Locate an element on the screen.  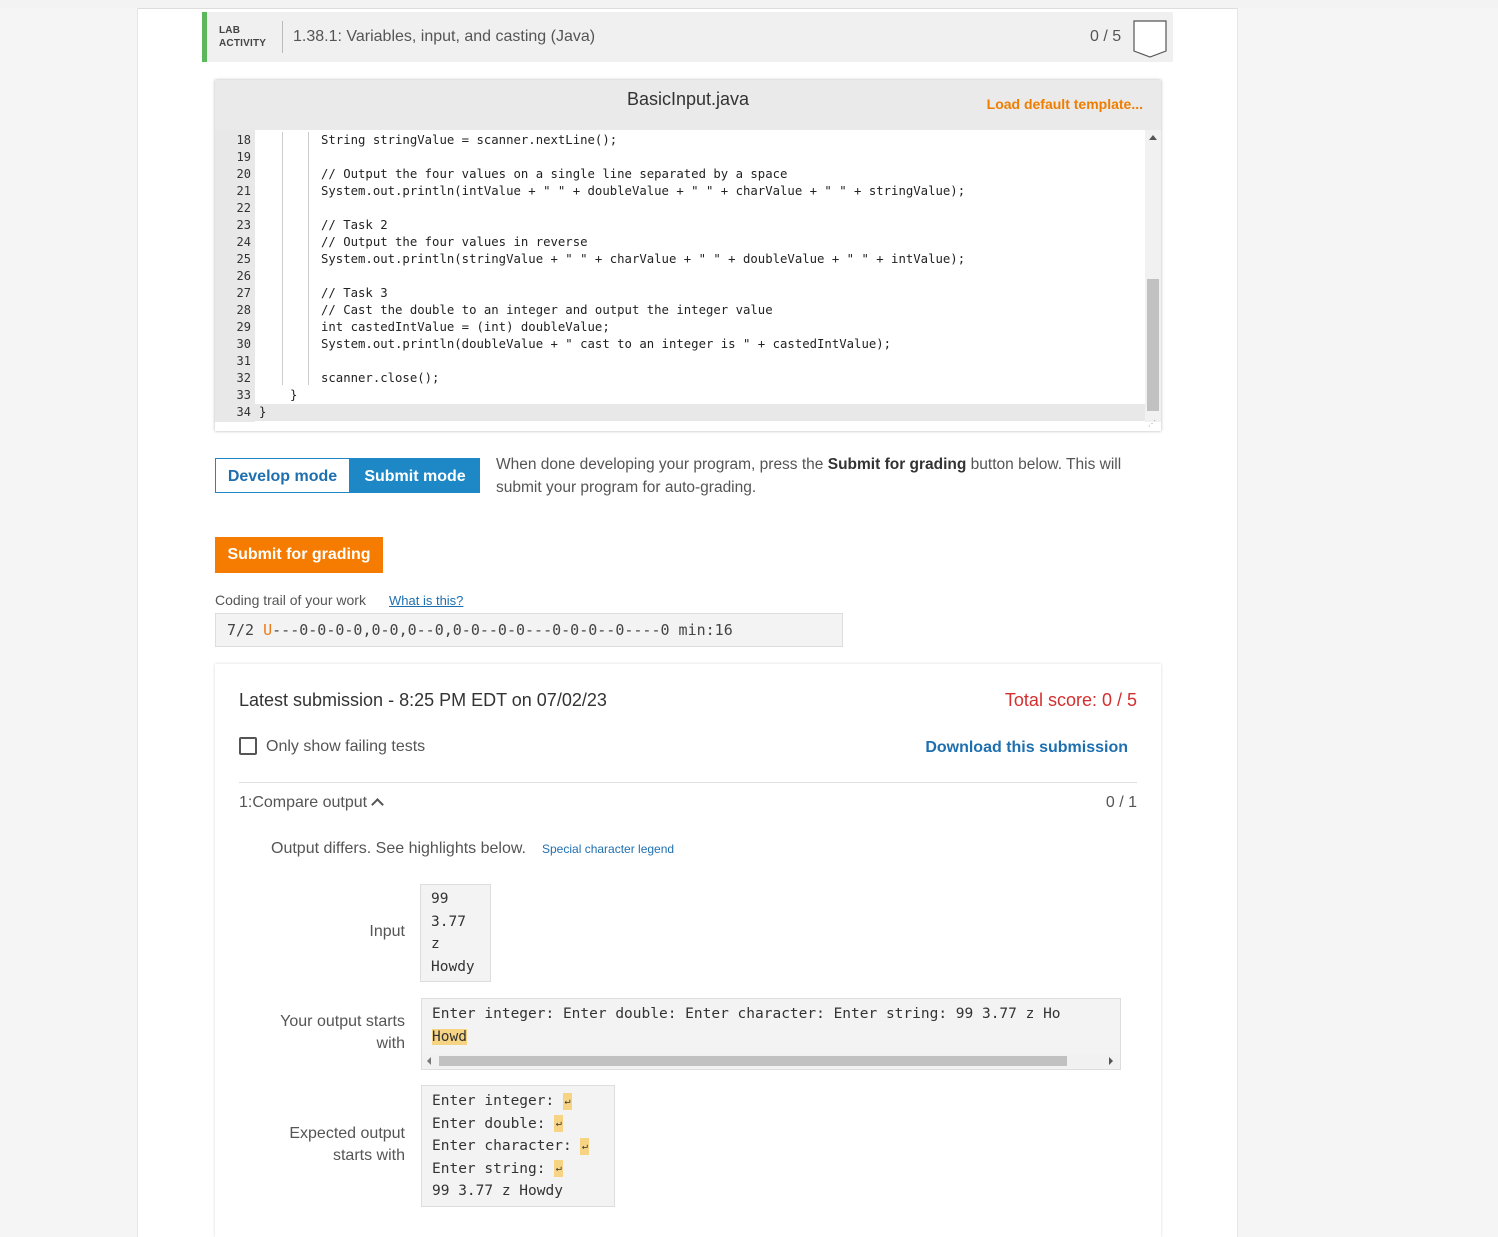
output-diff-highlight: Howd is located at coordinates (449, 1036).